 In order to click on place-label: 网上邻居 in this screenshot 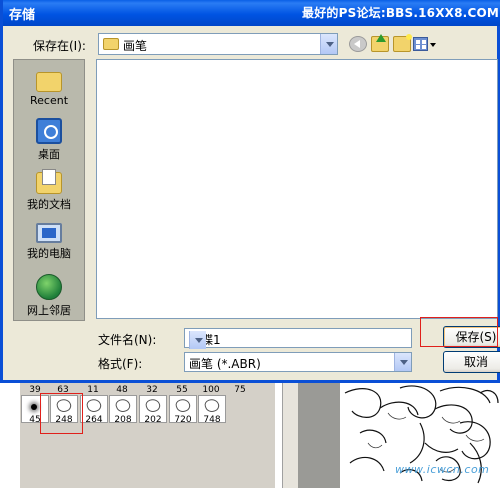, I will do `click(49, 310)`.